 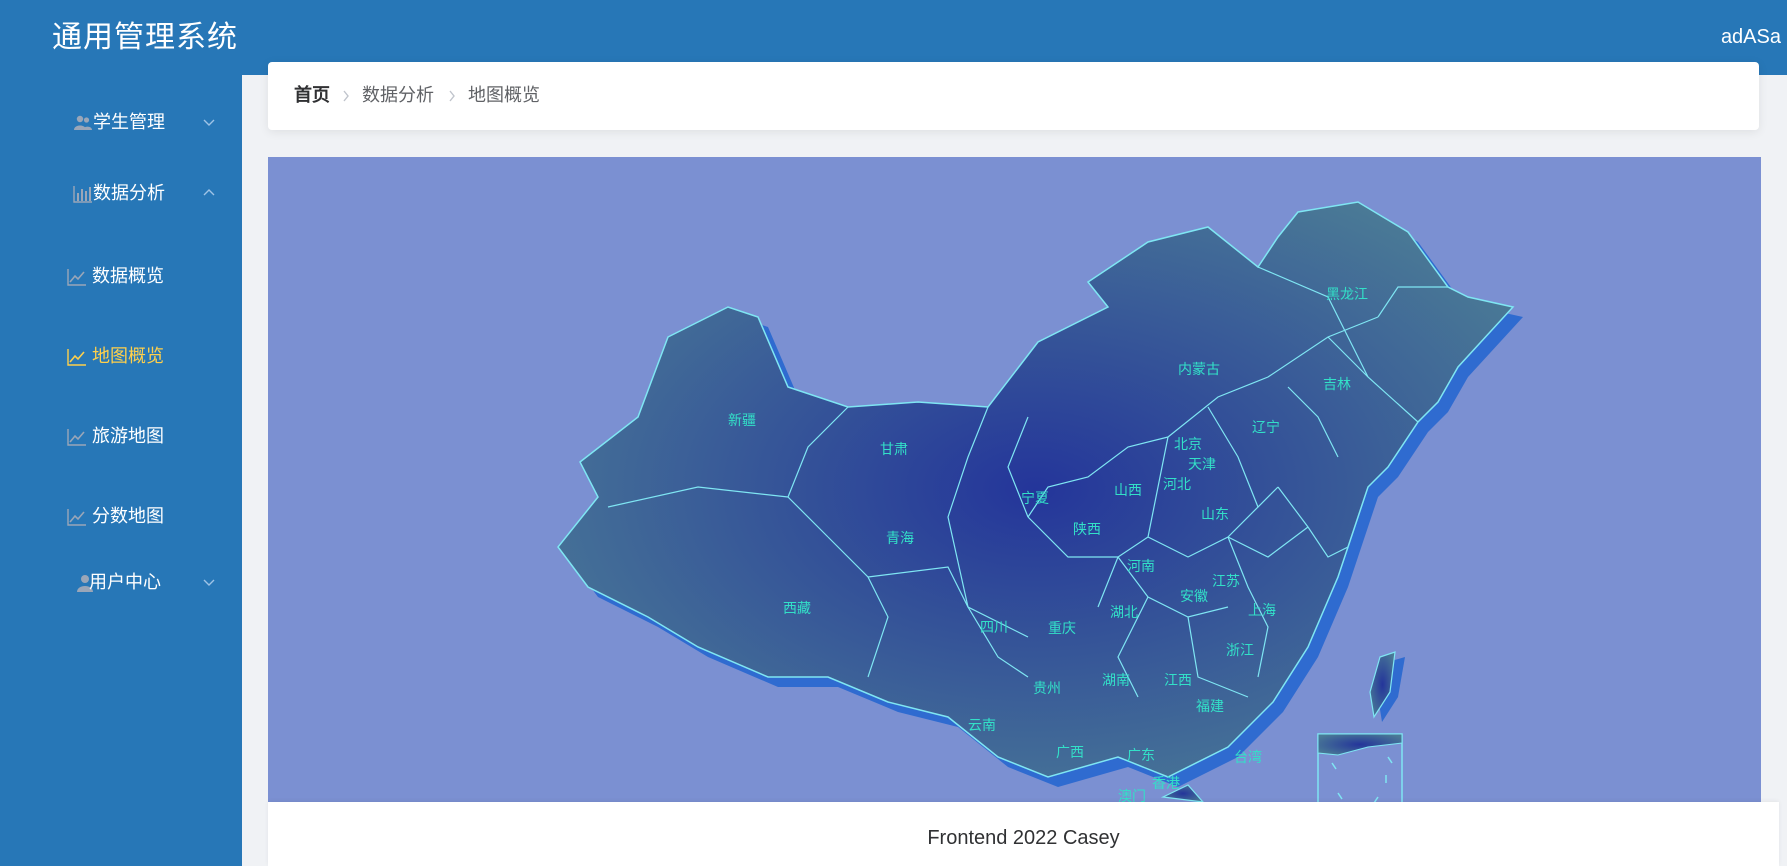 I want to click on label-tianjin: 天津, so click(x=1202, y=465).